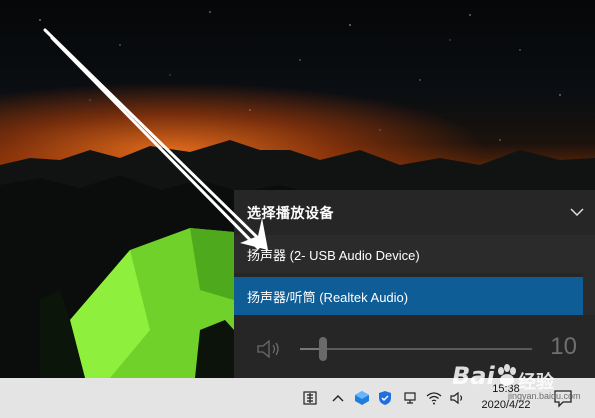 This screenshot has height=418, width=595. What do you see at coordinates (416, 349) in the screenshot?
I see `volume-slider` at bounding box center [416, 349].